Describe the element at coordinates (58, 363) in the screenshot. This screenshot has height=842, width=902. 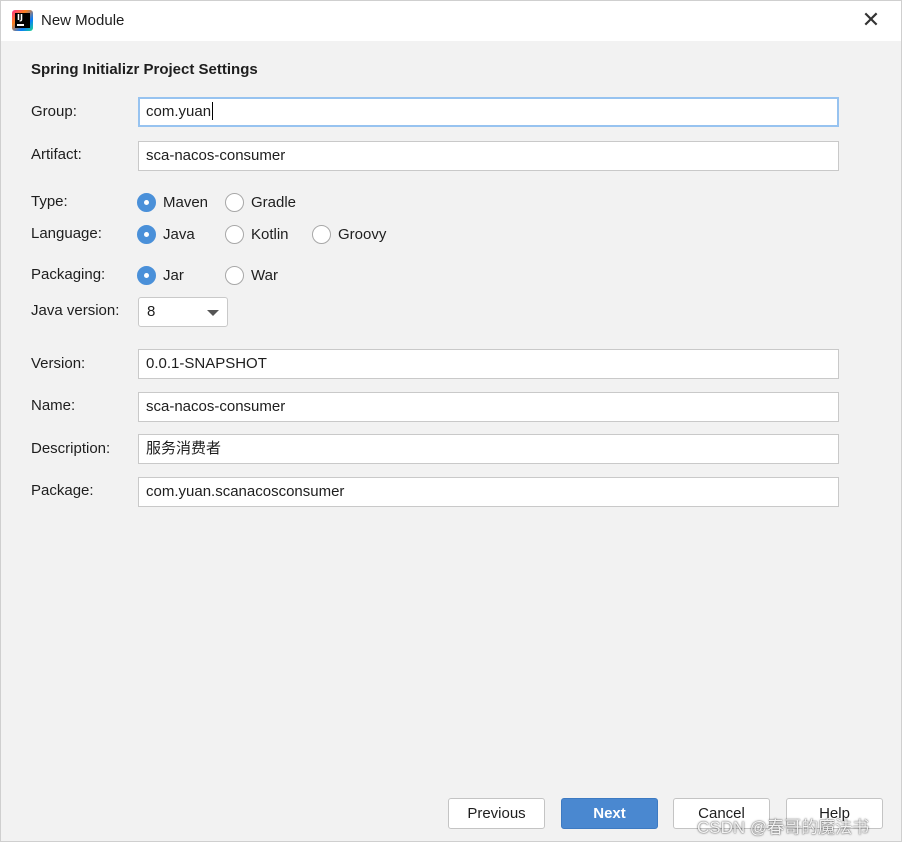
I see `version-label: Version:` at that location.